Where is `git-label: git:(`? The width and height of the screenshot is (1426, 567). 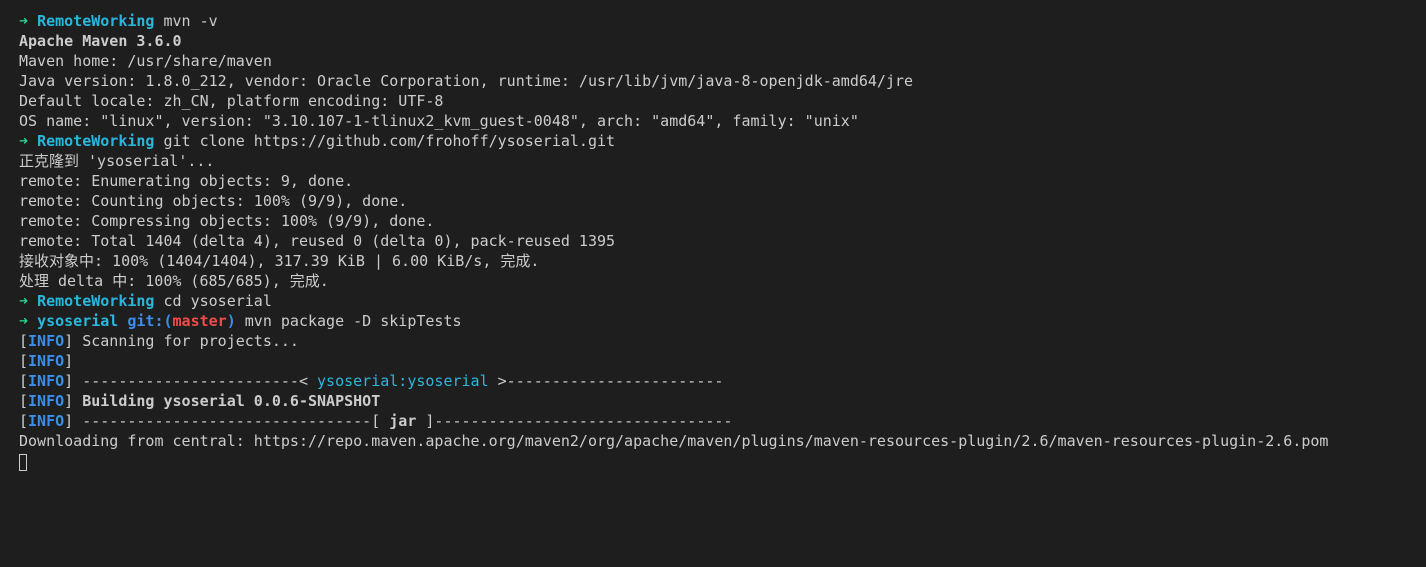 git-label: git:( is located at coordinates (150, 321).